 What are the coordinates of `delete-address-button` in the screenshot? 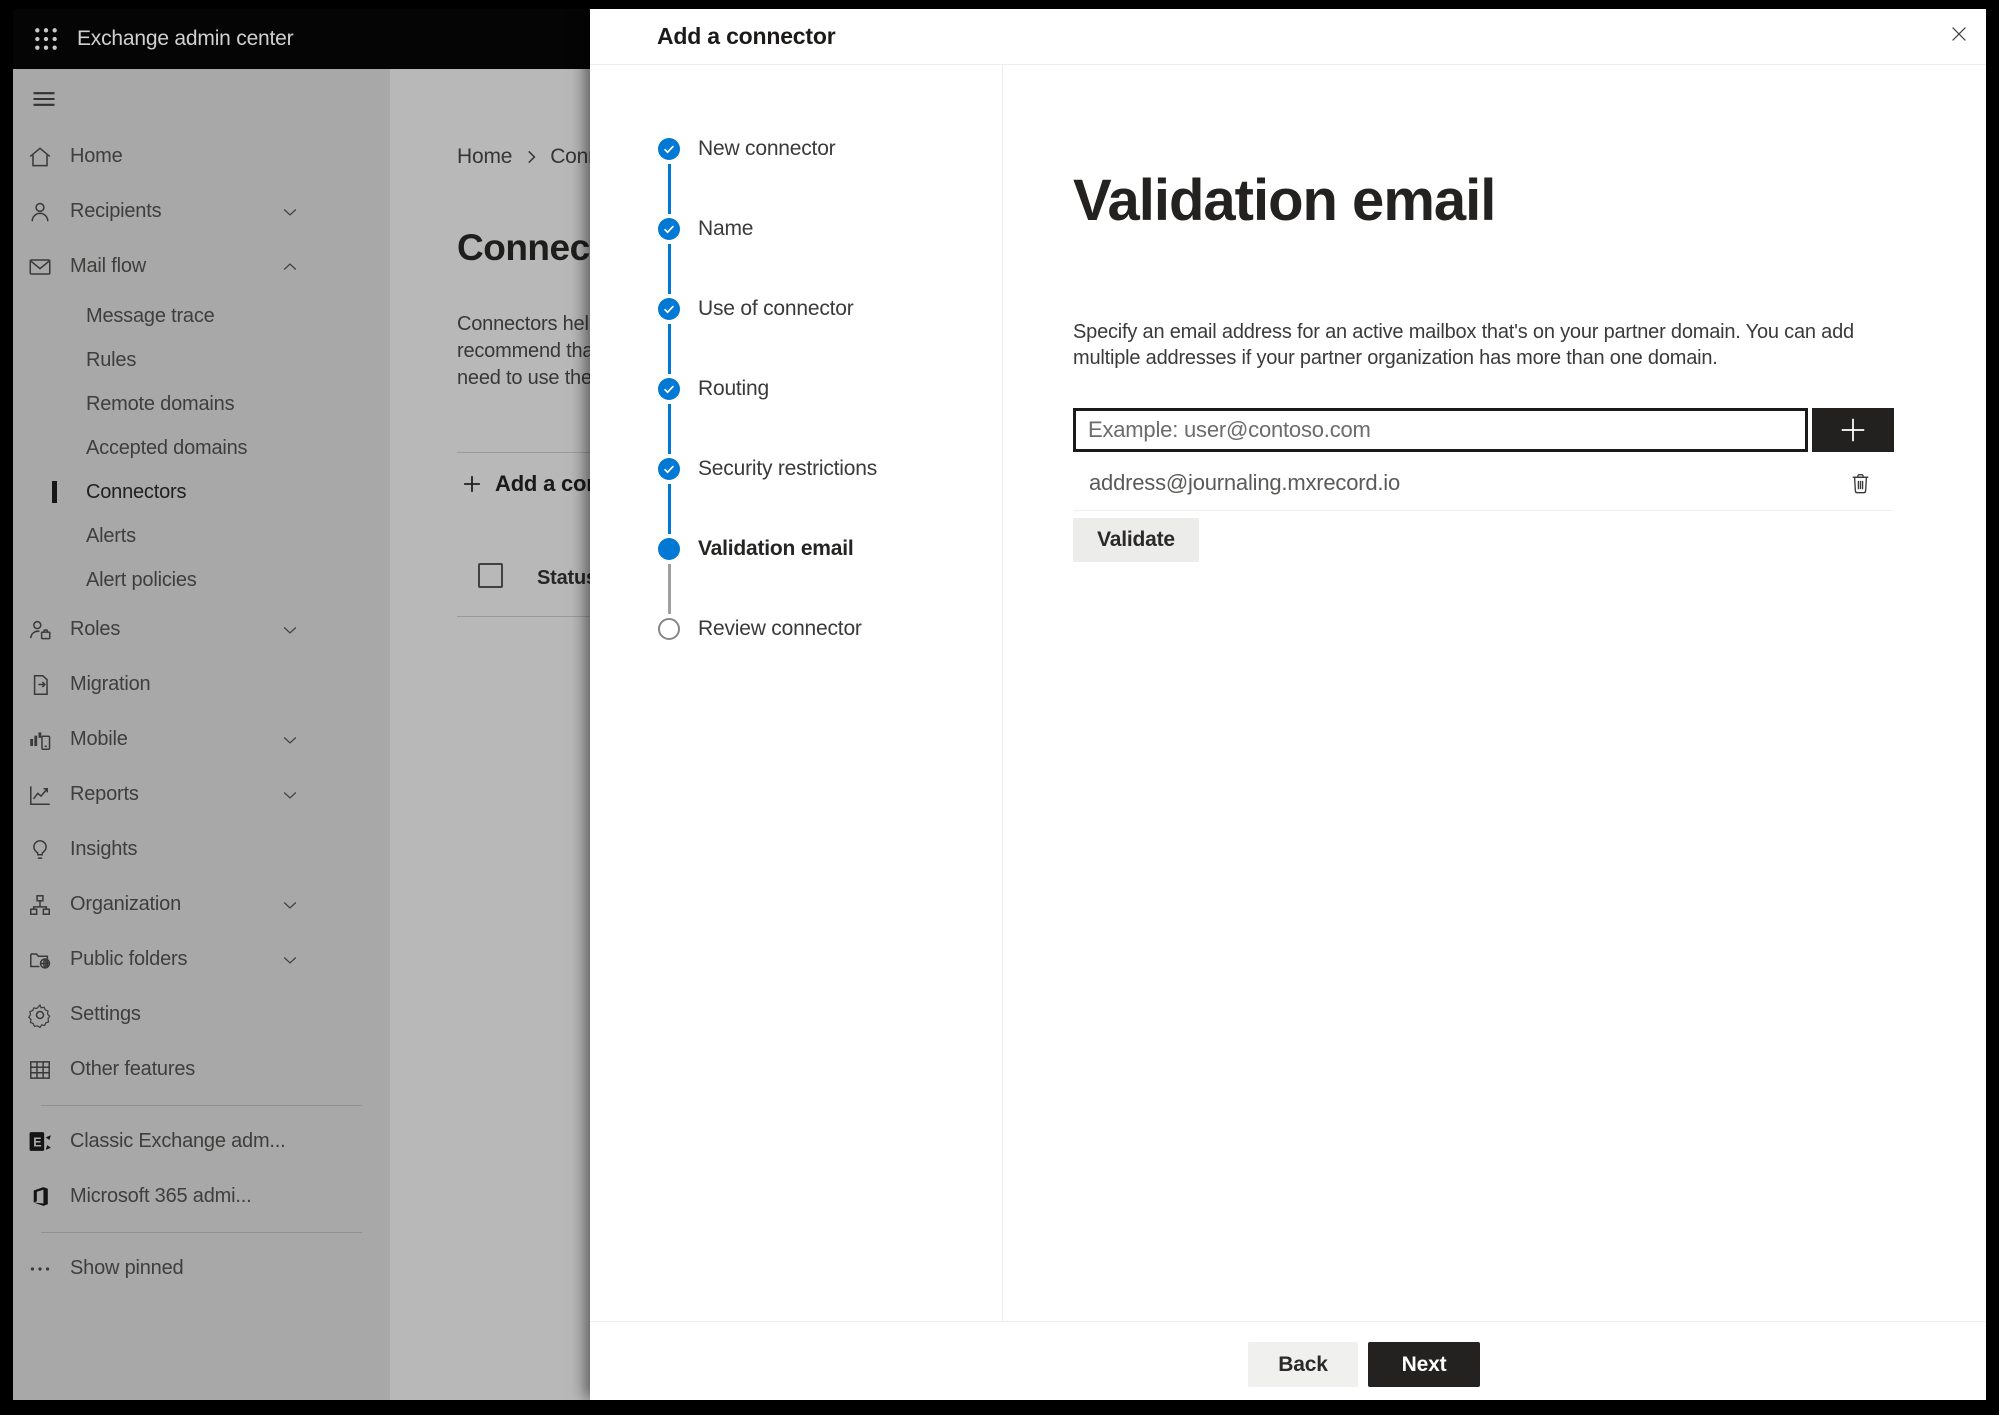 It's located at (1860, 483).